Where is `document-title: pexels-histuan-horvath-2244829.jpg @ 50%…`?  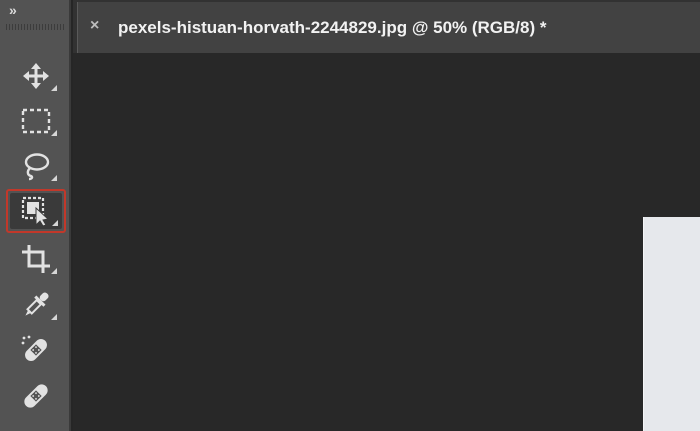 document-title: pexels-histuan-horvath-2244829.jpg @ 50%… is located at coordinates (332, 27).